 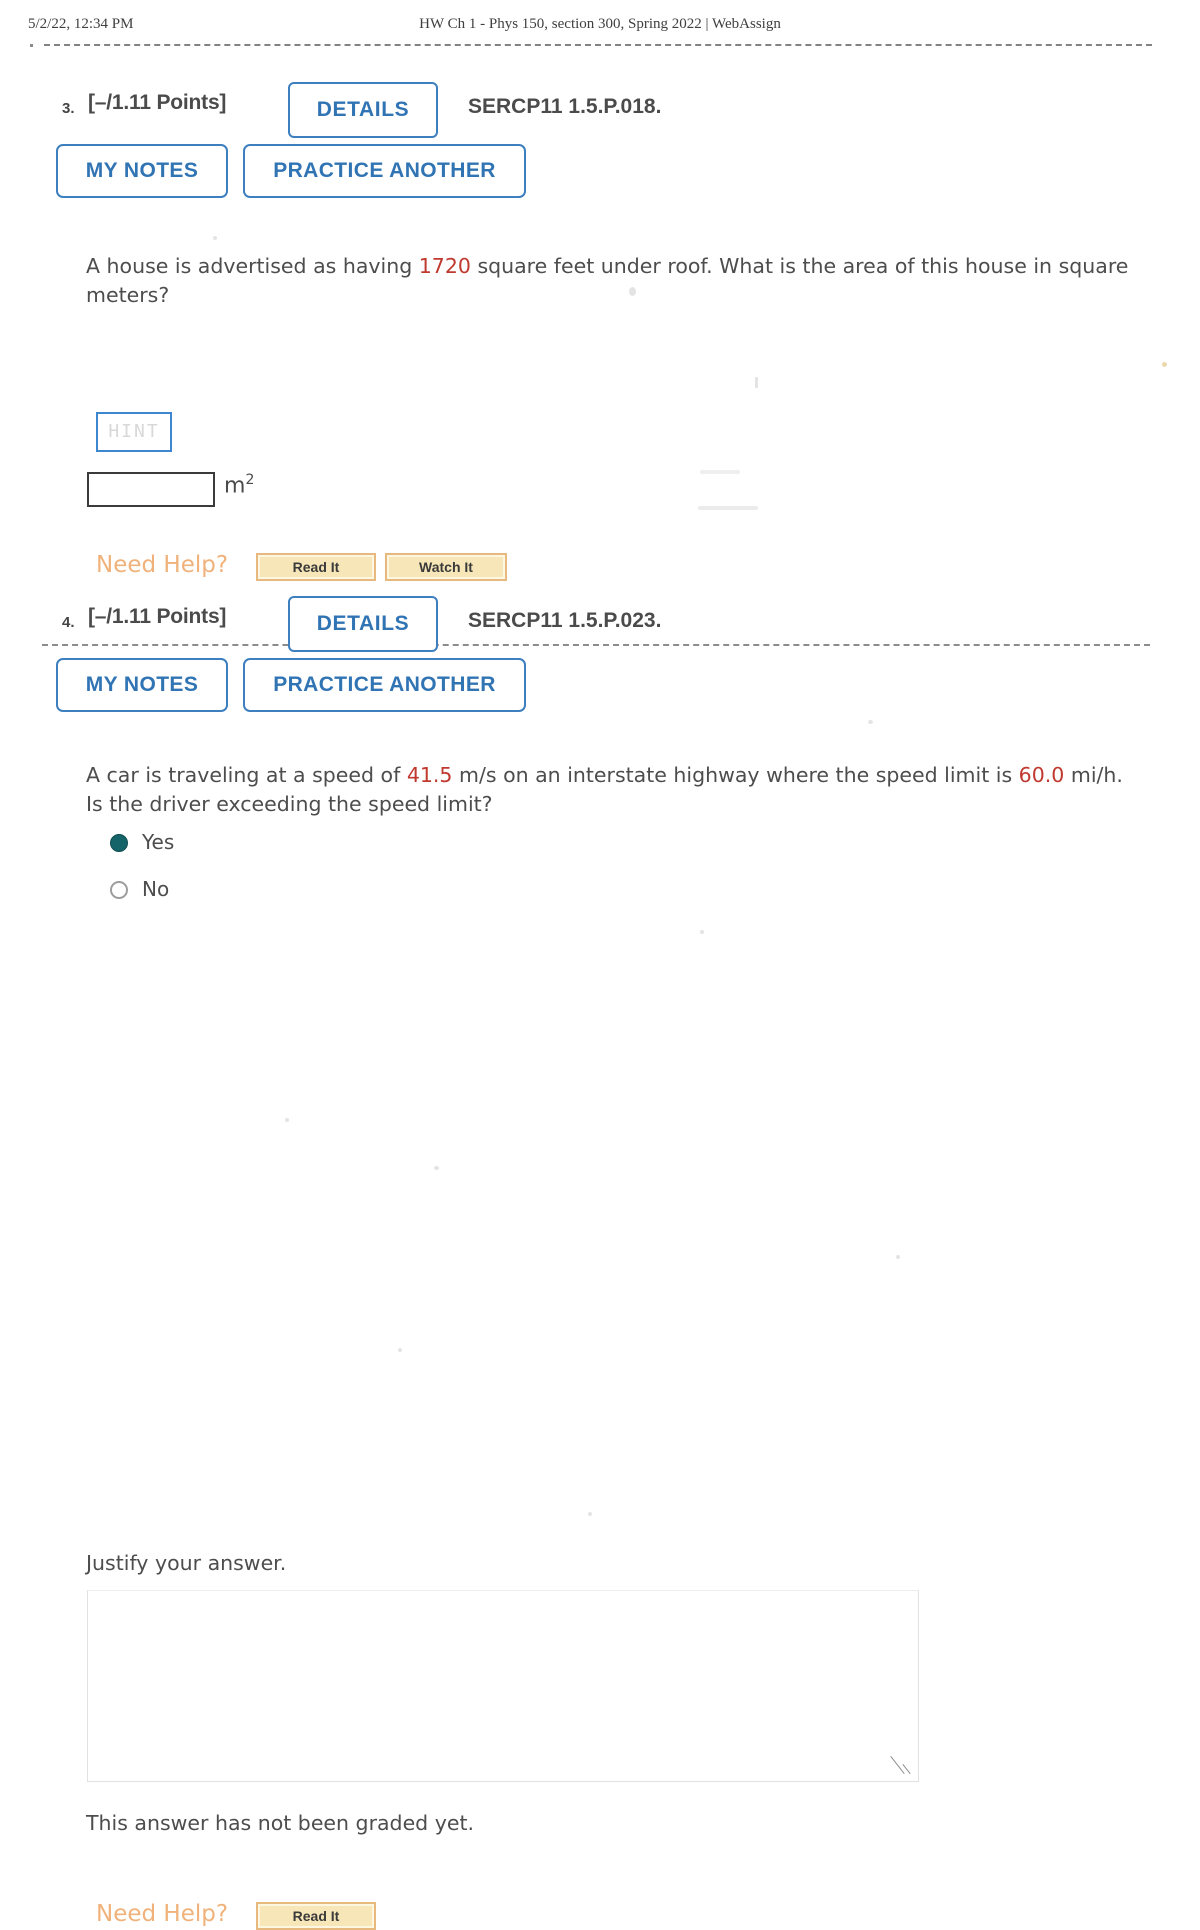 I want to click on question-4-prompt-part1: A car is traveling at a speed of, so click(x=246, y=775).